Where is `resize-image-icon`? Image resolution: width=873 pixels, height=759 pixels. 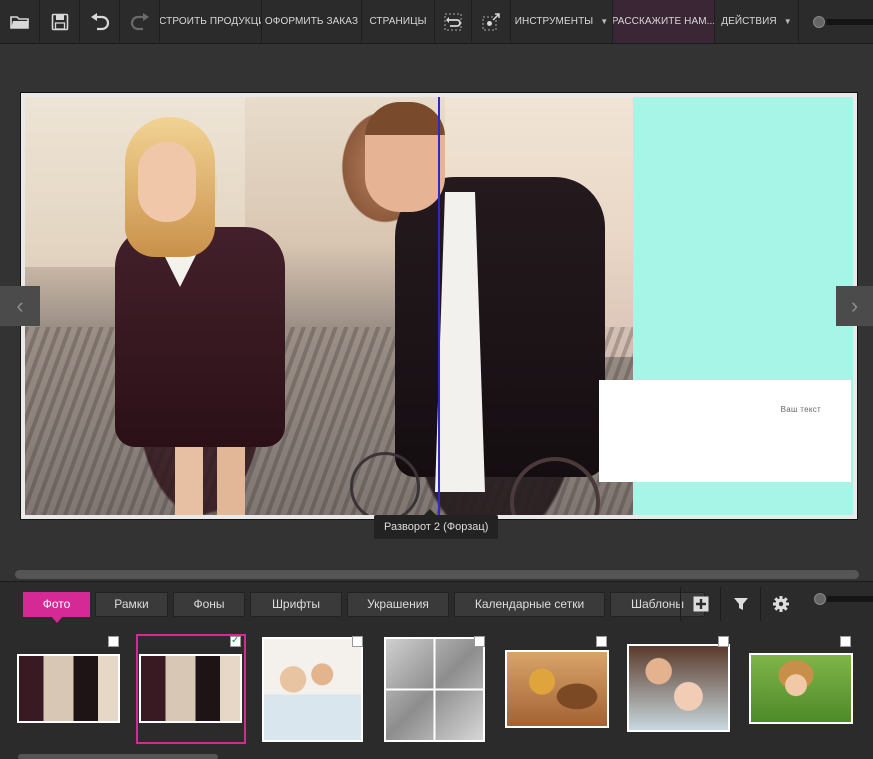
resize-image-icon is located at coordinates (491, 21).